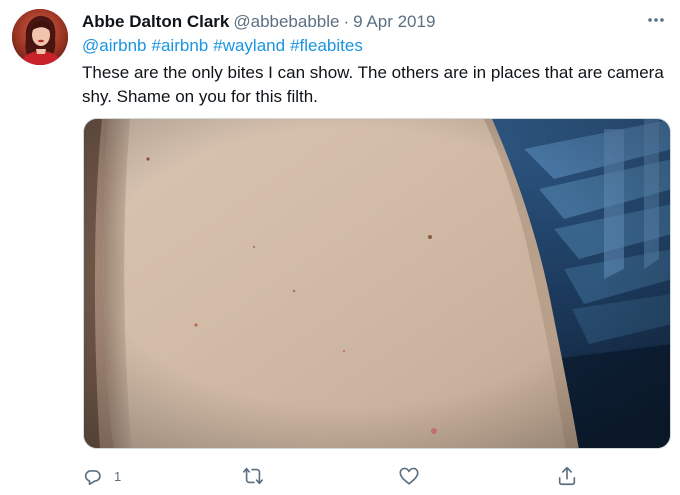 The image size is (680, 495). What do you see at coordinates (286, 22) in the screenshot?
I see `user-handle: @abbebabble` at bounding box center [286, 22].